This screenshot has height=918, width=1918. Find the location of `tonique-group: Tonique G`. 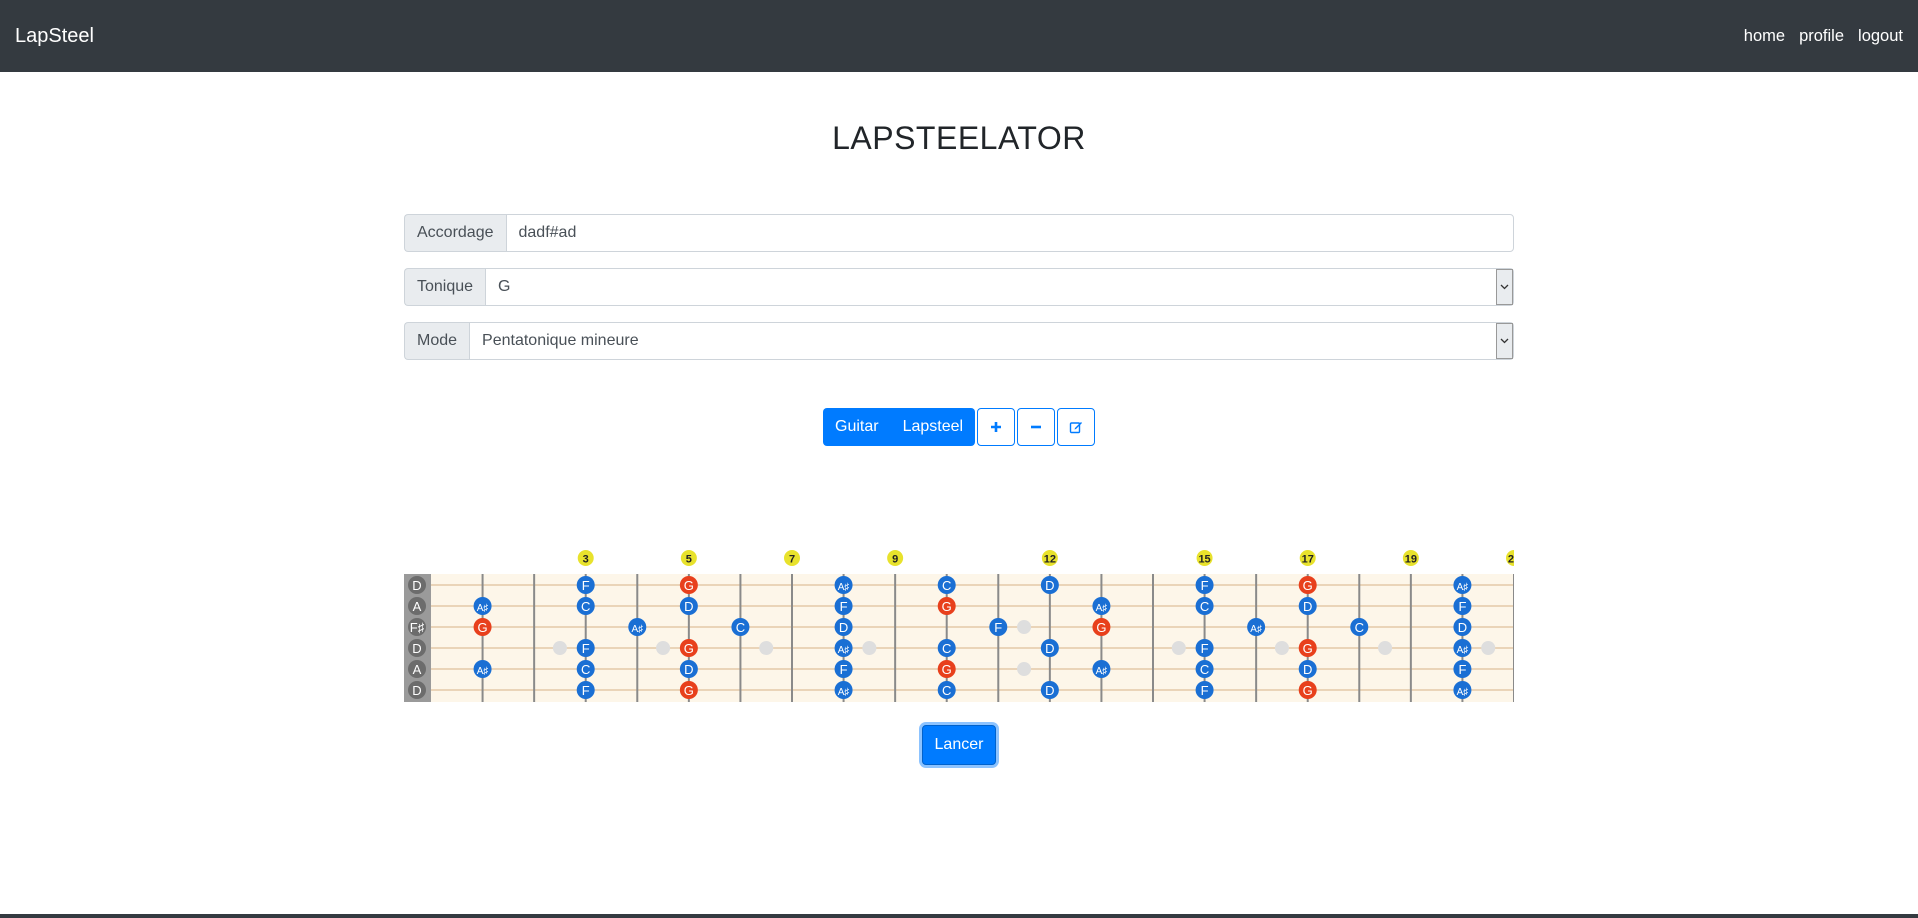

tonique-group: Tonique G is located at coordinates (959, 287).